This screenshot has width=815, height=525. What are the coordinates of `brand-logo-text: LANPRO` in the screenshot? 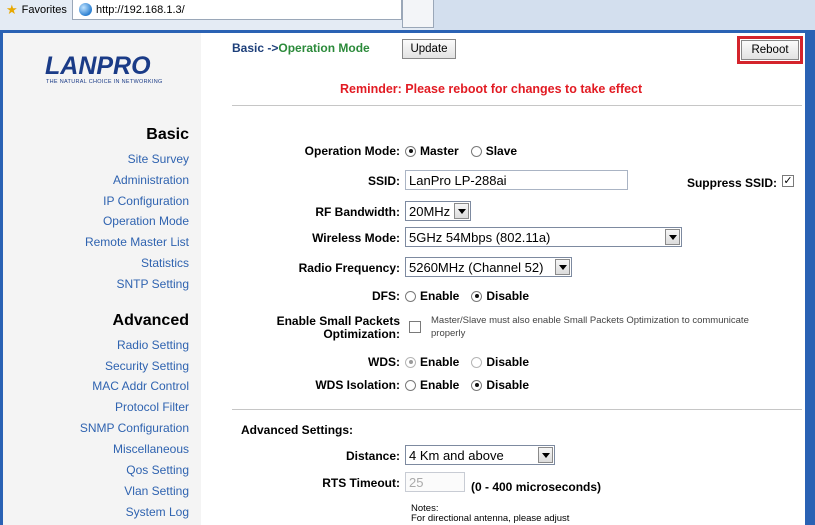 It's located at (98, 66).